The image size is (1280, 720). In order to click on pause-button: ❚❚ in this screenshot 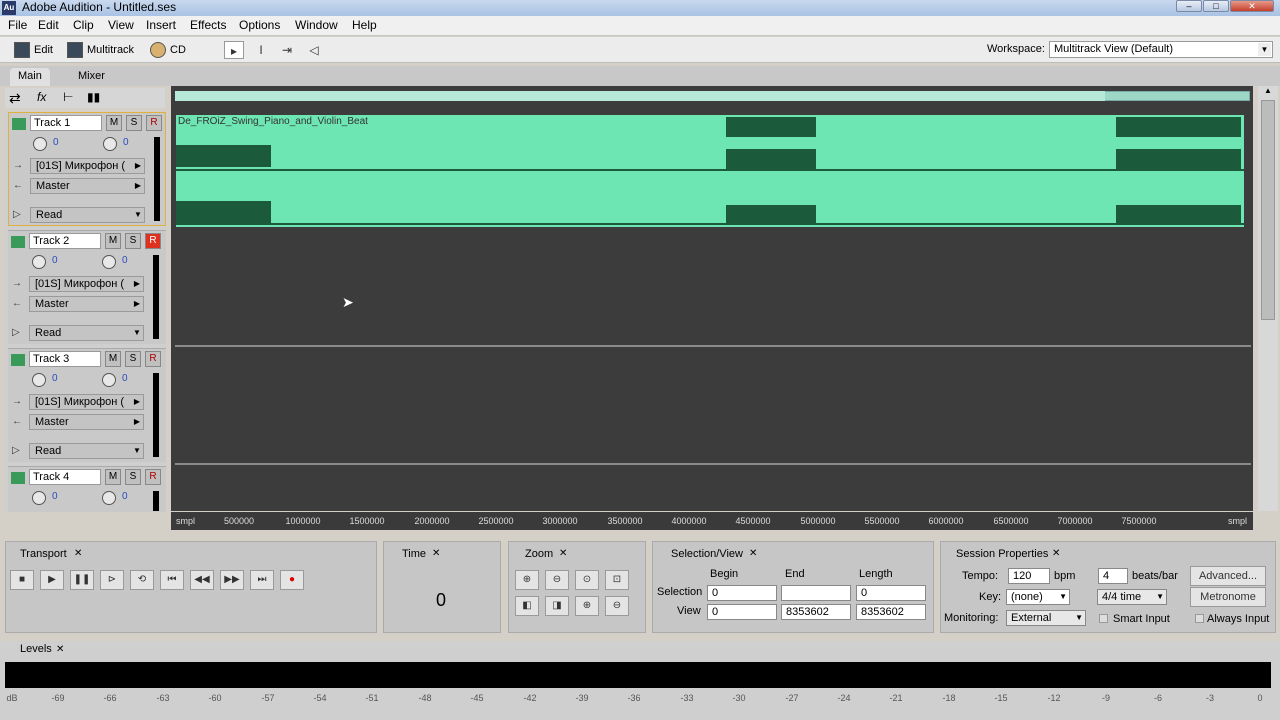, I will do `click(82, 580)`.